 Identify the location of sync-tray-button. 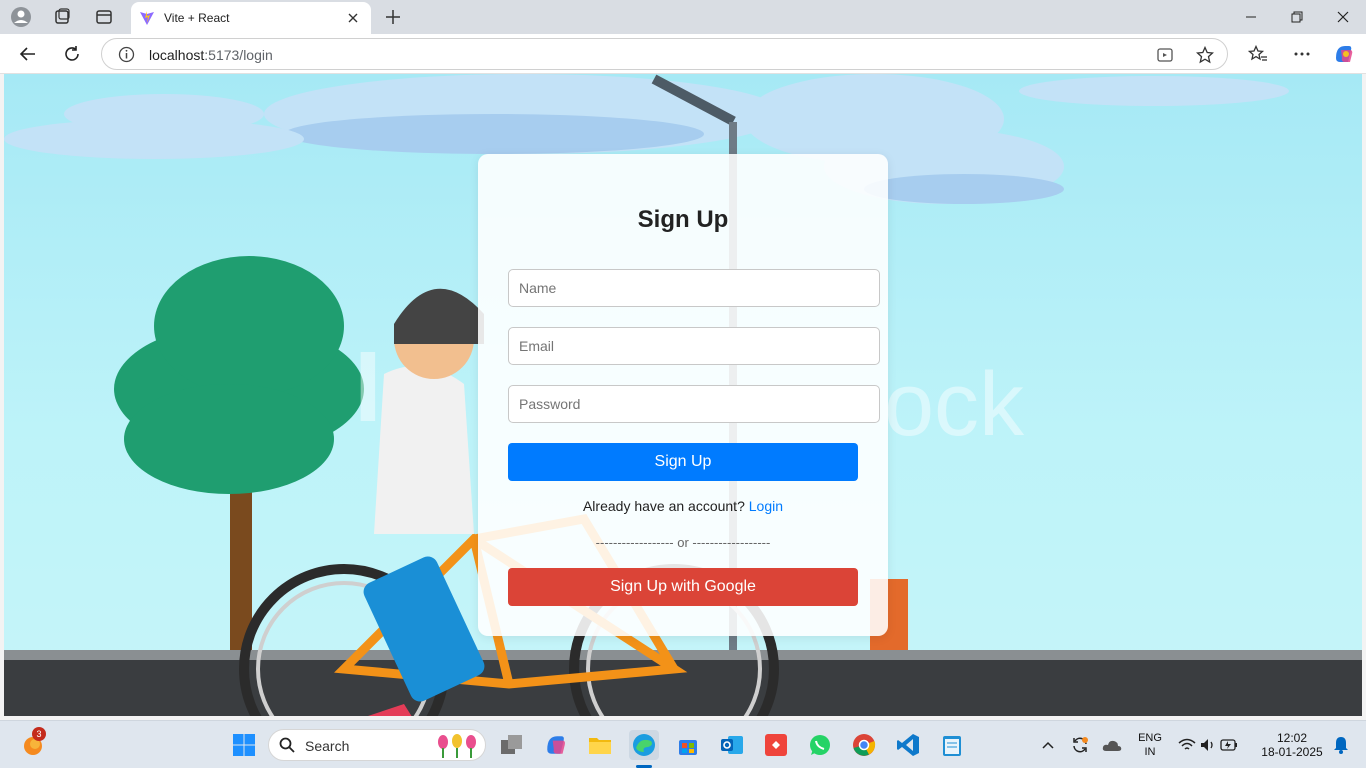
(1080, 745).